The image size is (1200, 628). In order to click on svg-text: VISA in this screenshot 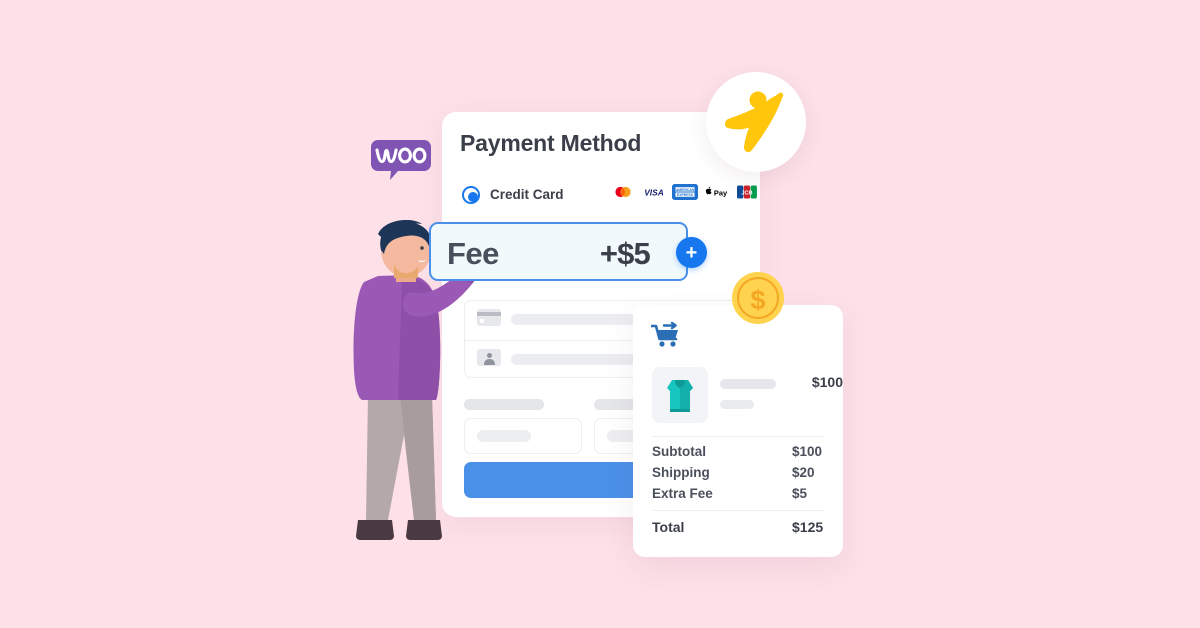, I will do `click(654, 193)`.